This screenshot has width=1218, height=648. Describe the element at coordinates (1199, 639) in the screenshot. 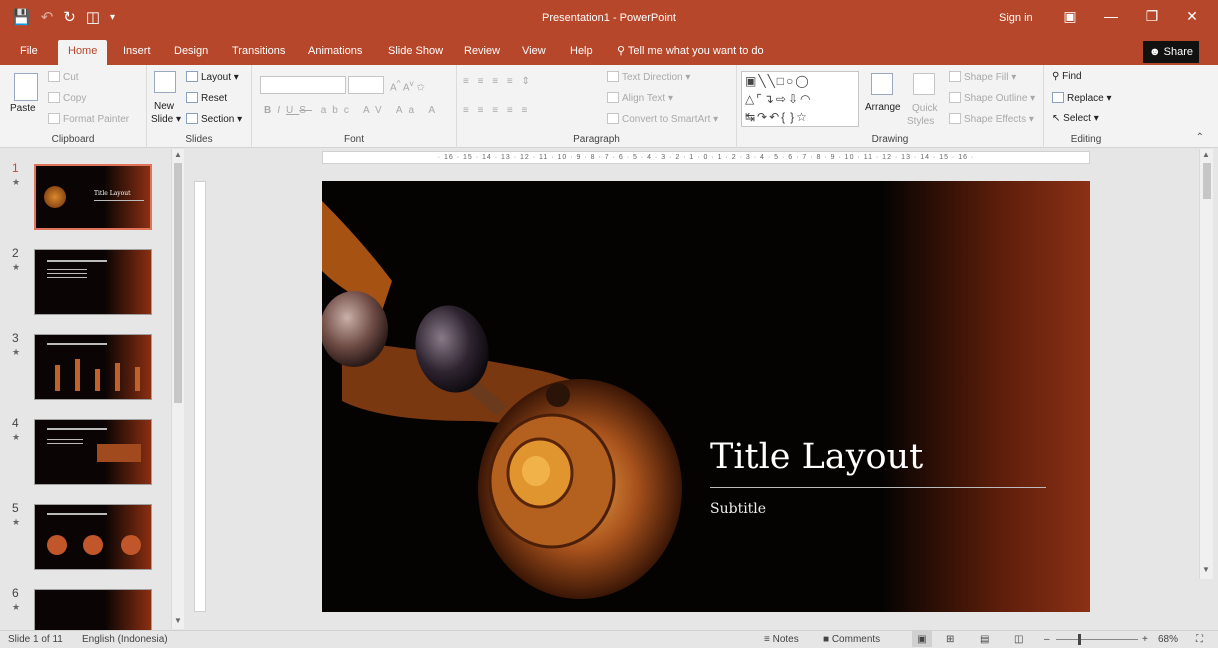

I see `fit-to-window-icon: ⛶` at that location.